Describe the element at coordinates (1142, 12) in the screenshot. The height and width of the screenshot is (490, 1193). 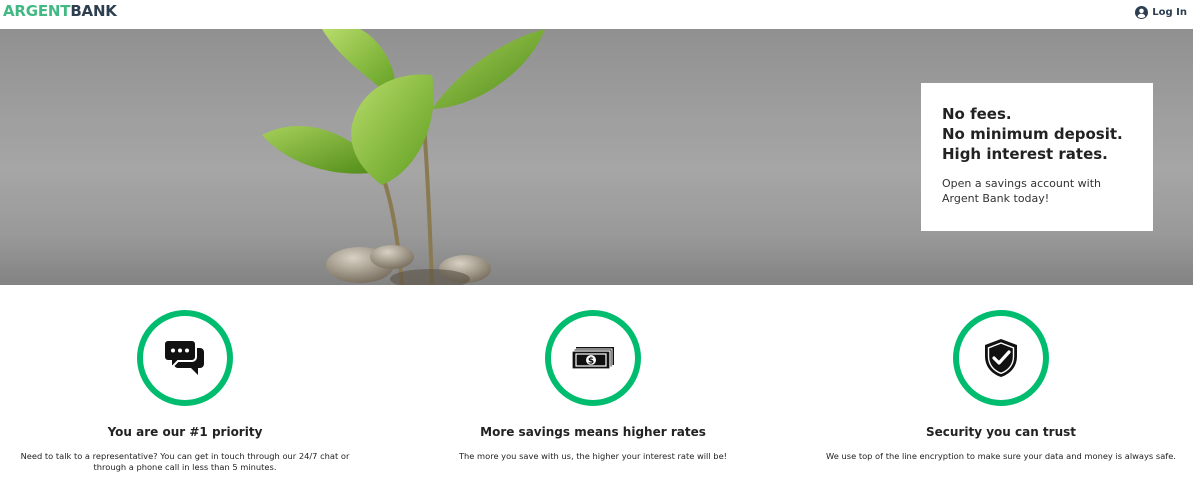
I see `user-circle-icon` at that location.